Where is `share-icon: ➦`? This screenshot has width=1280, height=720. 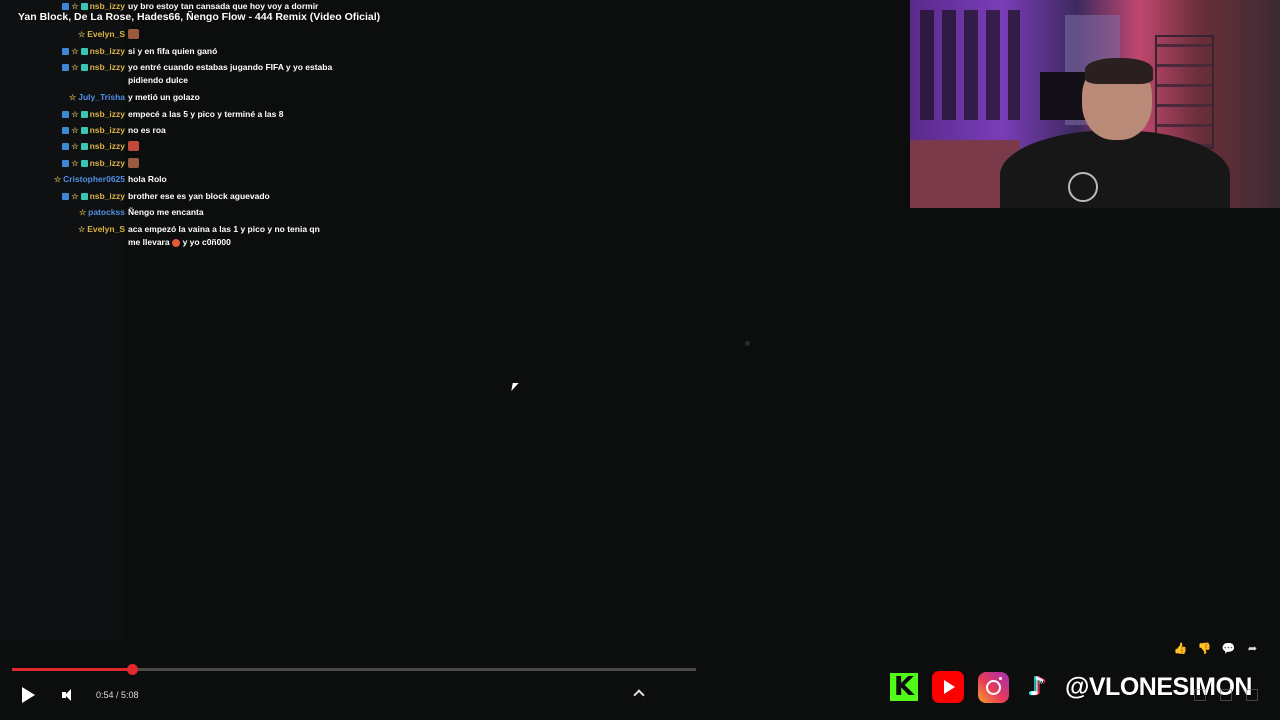
share-icon: ➦ is located at coordinates (1252, 649).